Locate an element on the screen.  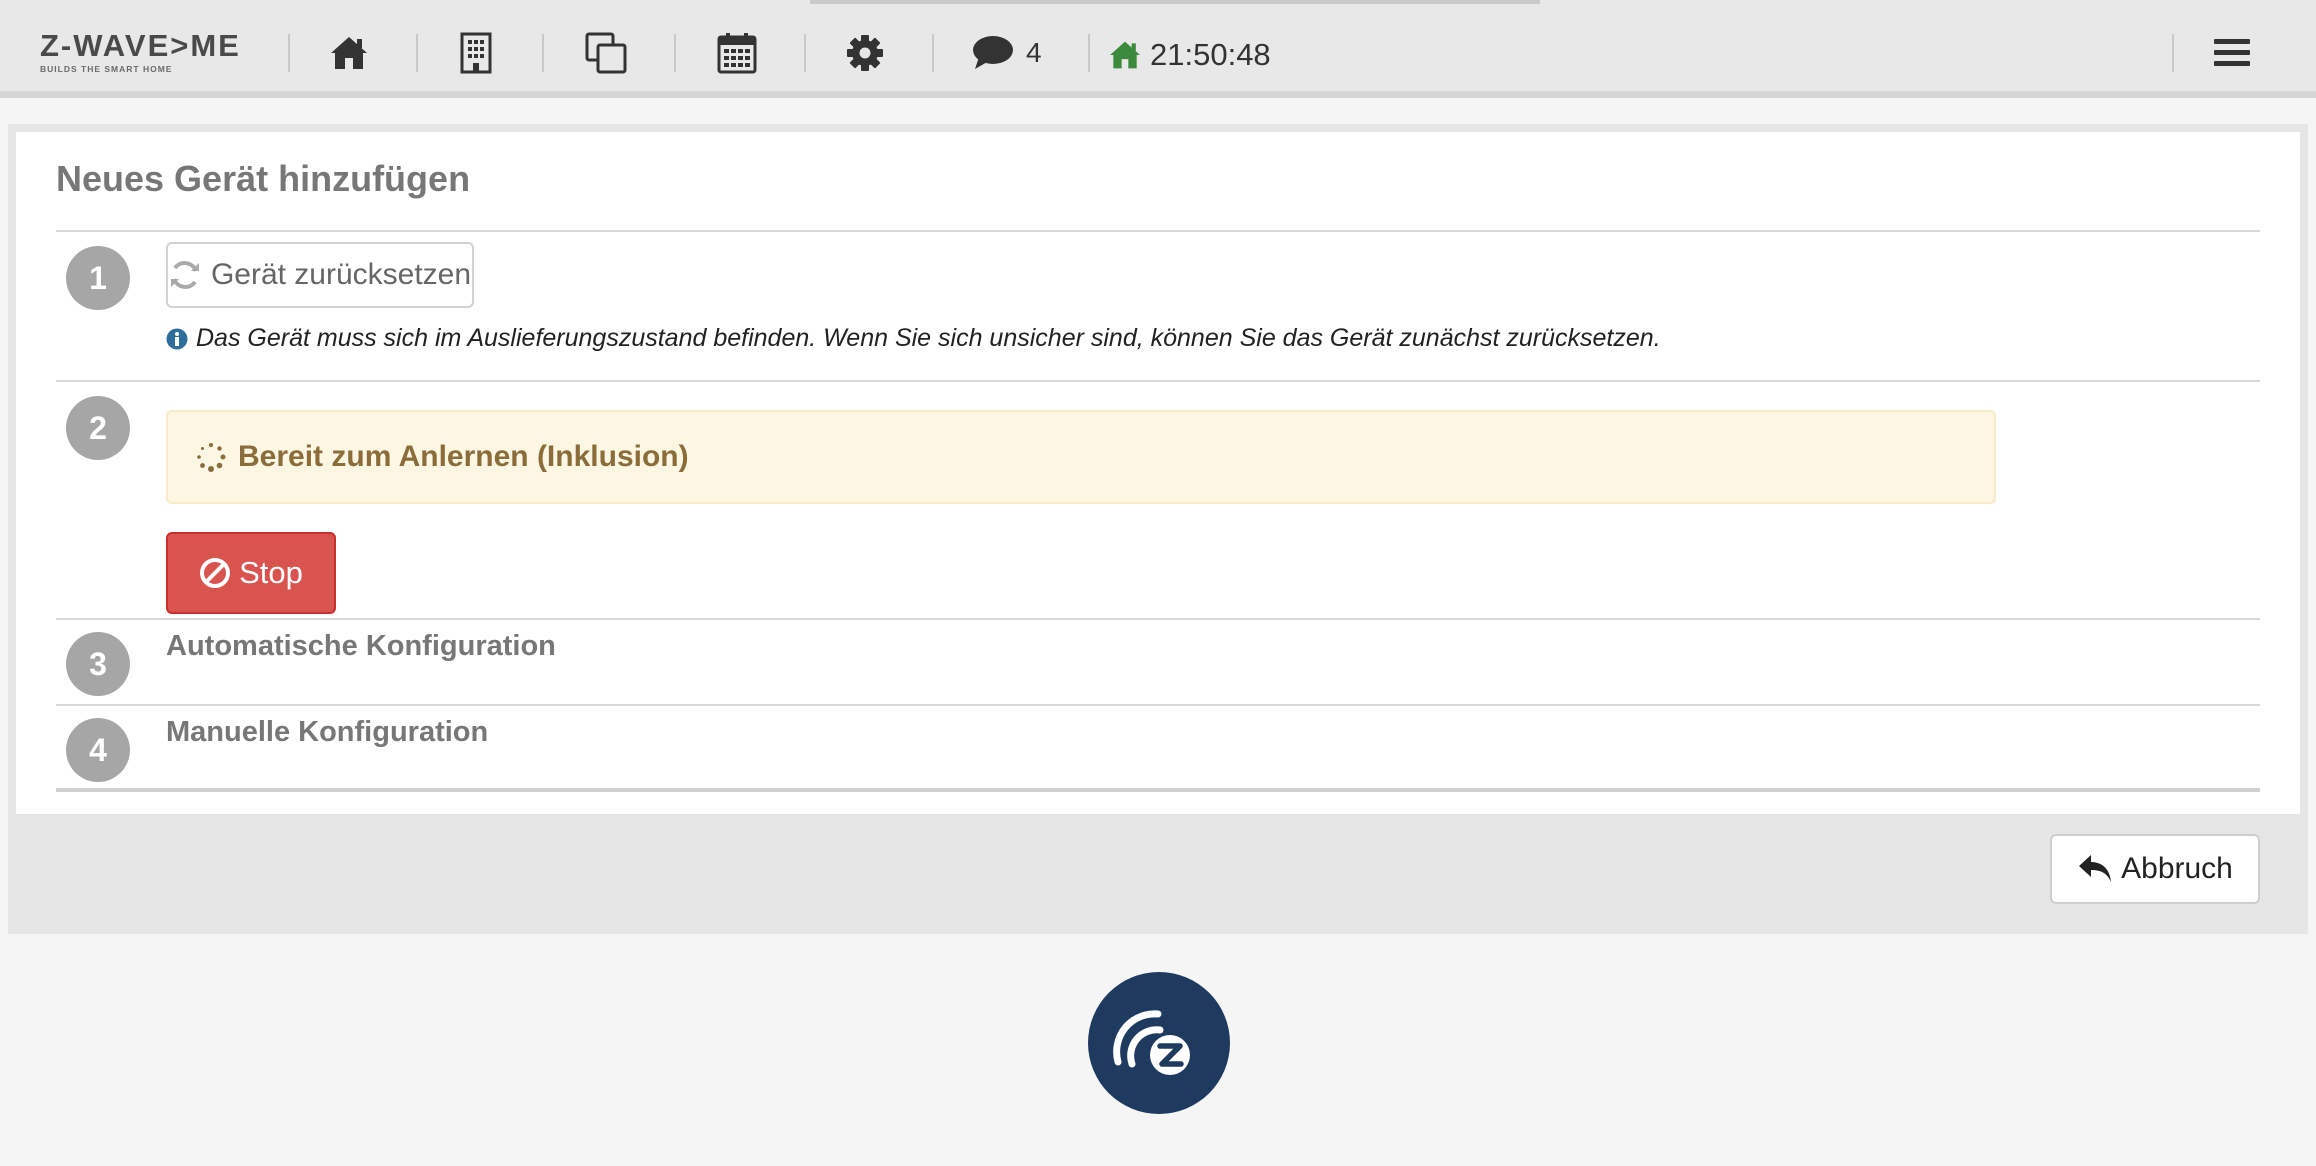
zwave-wireless-icon is located at coordinates (1159, 1043).